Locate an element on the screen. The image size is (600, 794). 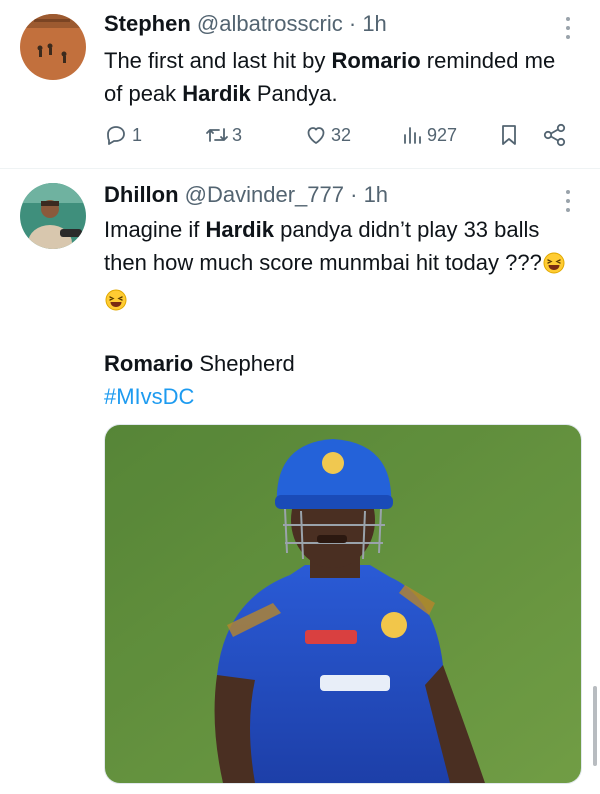
caption-rest: Shepherd is located at coordinates (244, 363).